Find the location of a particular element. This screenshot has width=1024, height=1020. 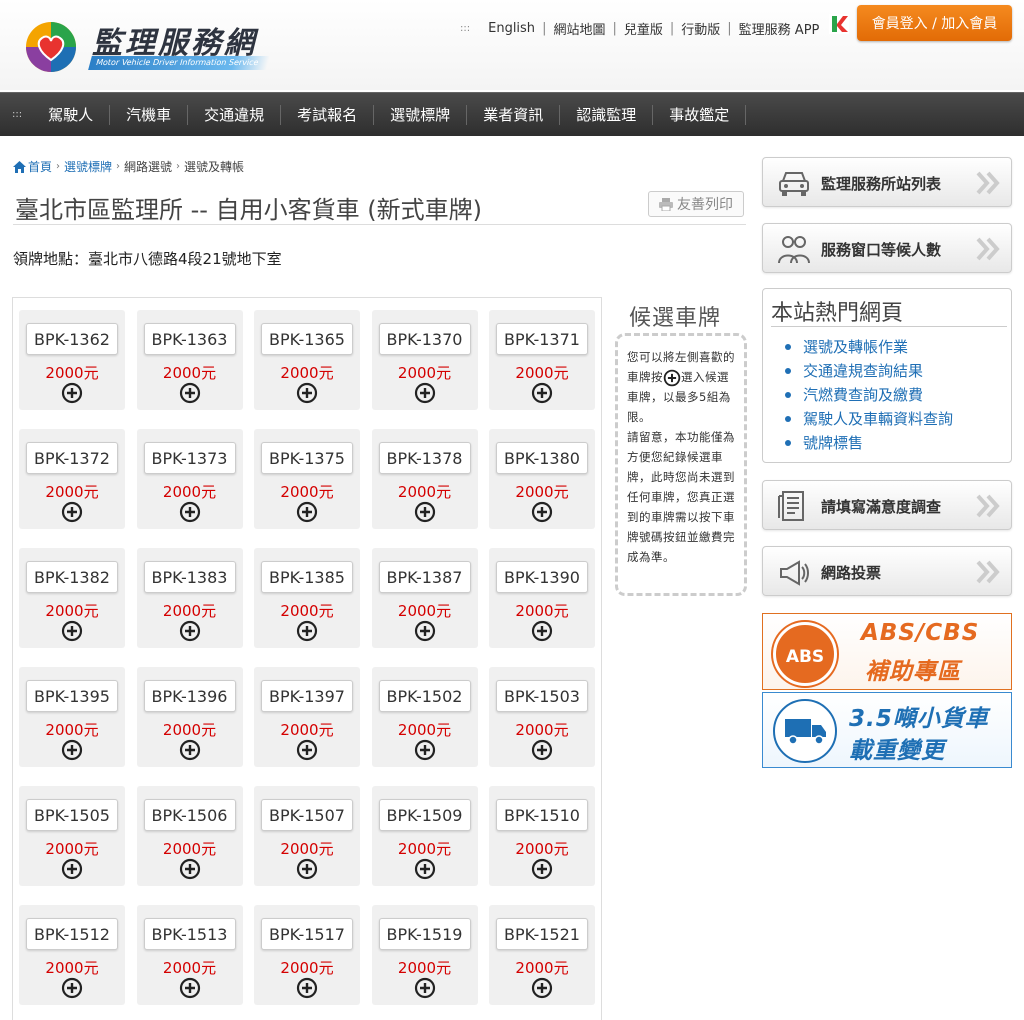

vote-button: 網路投票 is located at coordinates (887, 571).